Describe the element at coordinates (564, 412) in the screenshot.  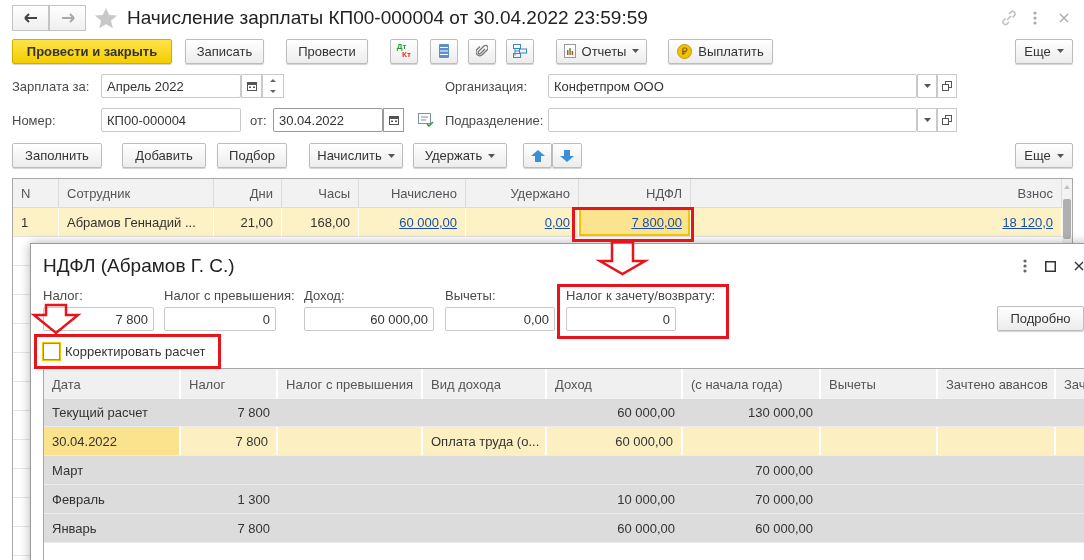
I see `group-row: Текущий расчет 7 800 60 000,00 130 000,00` at that location.